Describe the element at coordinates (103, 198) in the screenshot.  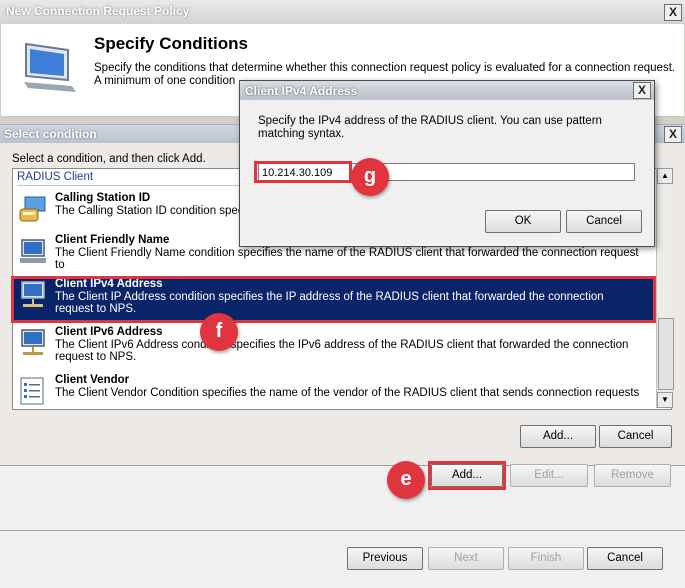
I see `item-name: Calling Station ID` at that location.